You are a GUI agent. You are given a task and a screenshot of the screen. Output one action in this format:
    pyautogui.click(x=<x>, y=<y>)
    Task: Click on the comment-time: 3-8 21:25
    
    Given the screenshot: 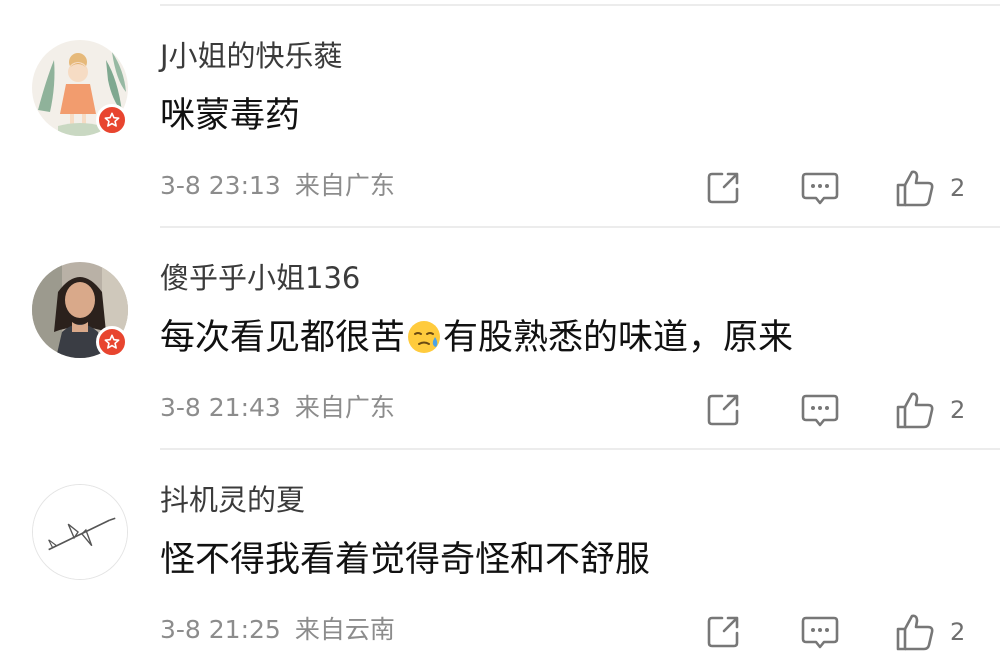 What is the action you would take?
    pyautogui.click(x=220, y=629)
    